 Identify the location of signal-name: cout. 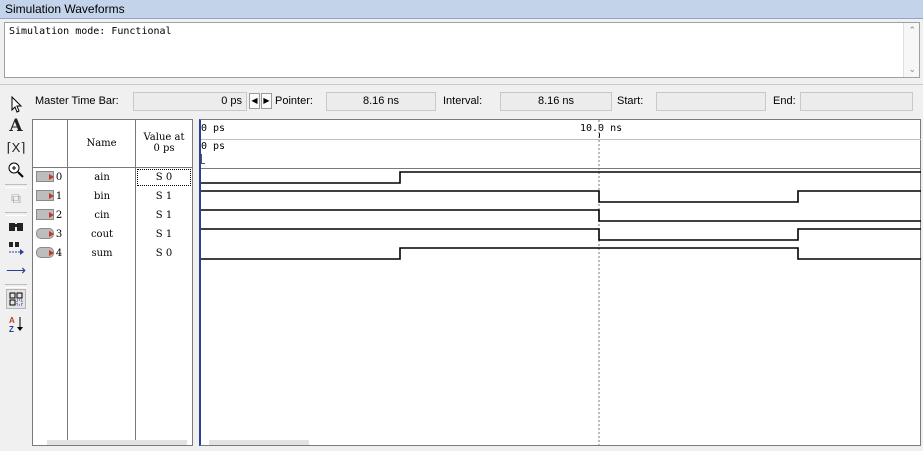
(102, 234).